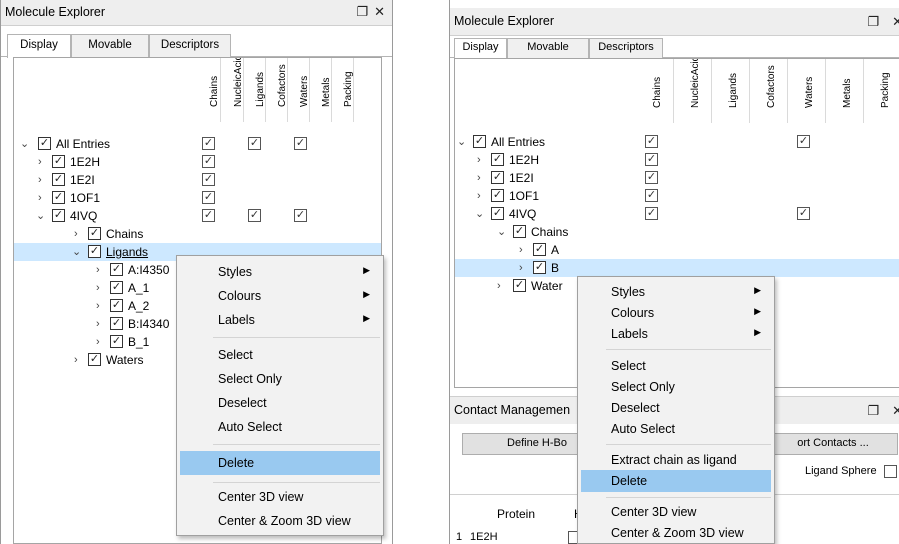 The width and height of the screenshot is (899, 544). Describe the element at coordinates (197, 234) in the screenshot. I see `tree-row-chains: › ✓ Chains` at that location.